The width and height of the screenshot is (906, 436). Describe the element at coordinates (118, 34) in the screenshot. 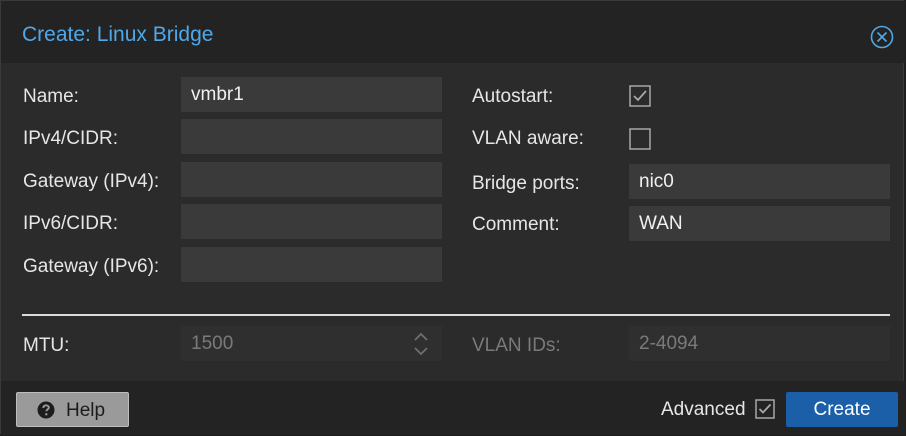

I see `dialog-title: Create: Linux Bridge` at that location.